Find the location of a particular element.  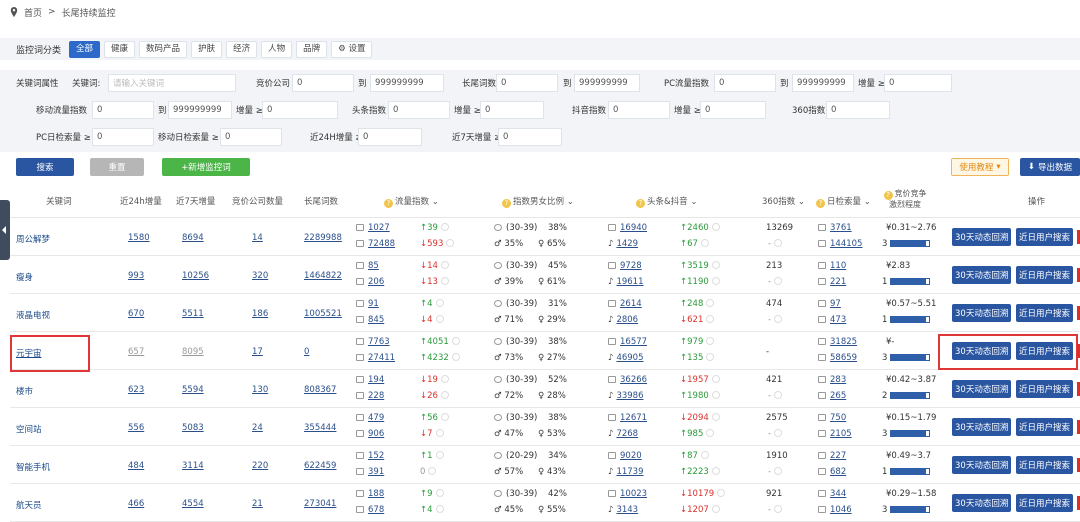

h24-value: 657 is located at coordinates (136, 352).